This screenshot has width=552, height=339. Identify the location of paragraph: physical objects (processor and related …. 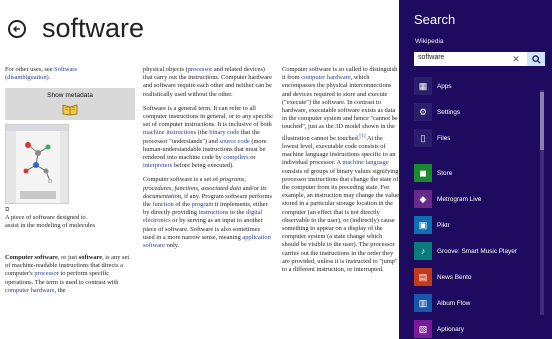
(208, 82).